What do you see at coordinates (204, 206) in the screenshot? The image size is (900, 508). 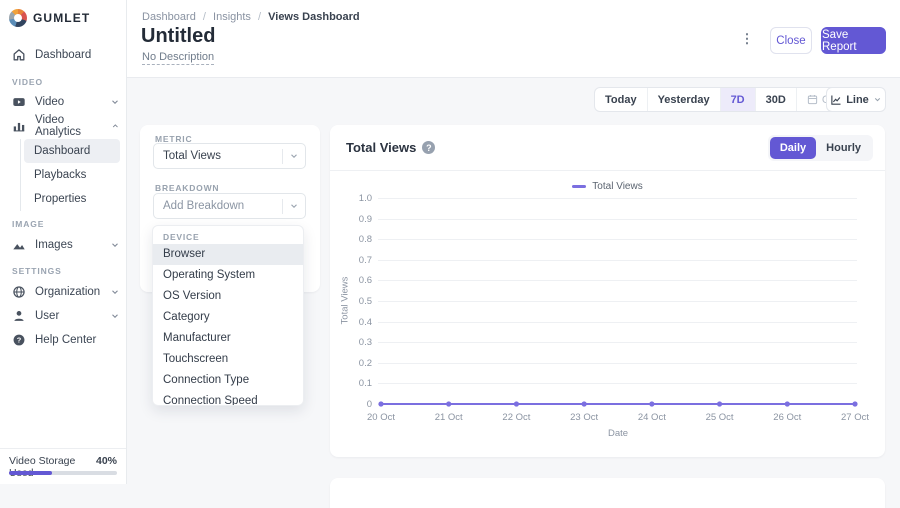 I see `breakdown-select-placeholder: Add Breakdown` at bounding box center [204, 206].